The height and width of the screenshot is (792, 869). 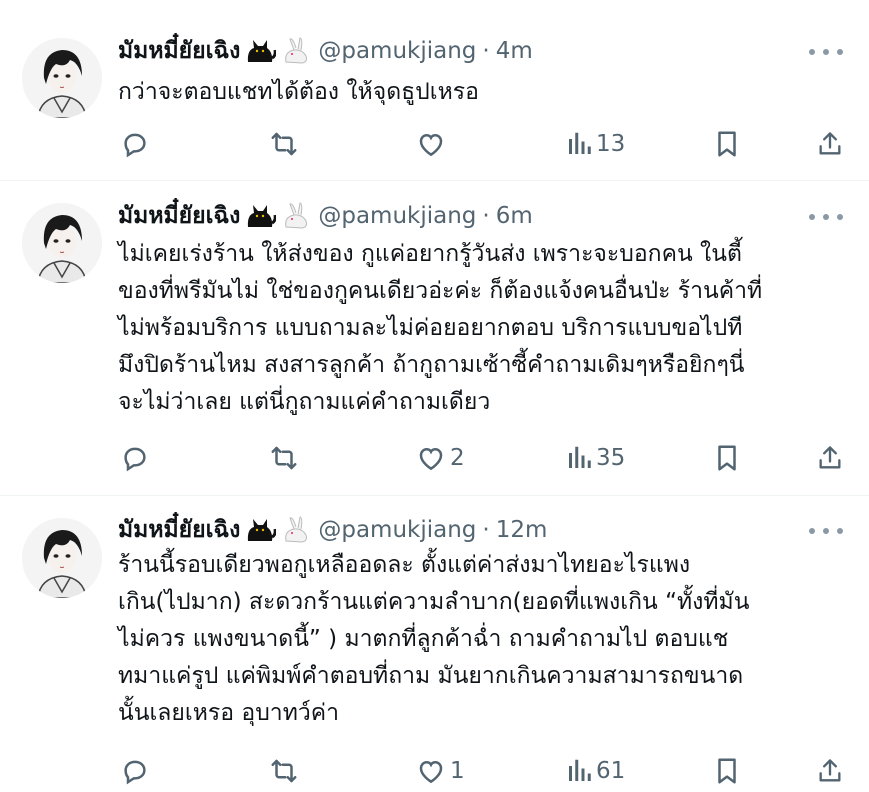 I want to click on tweet-text-line: จะไม่ว่าเลย แต่นี่กูถามแค่คำถามเดียว, so click(x=304, y=402).